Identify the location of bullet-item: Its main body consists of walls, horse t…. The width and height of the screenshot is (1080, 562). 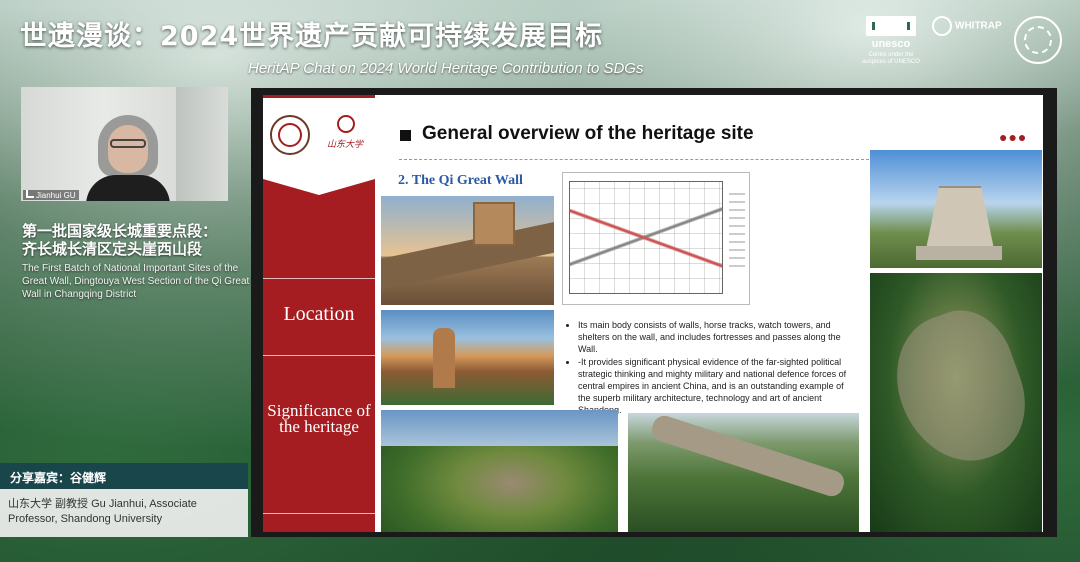
(715, 337).